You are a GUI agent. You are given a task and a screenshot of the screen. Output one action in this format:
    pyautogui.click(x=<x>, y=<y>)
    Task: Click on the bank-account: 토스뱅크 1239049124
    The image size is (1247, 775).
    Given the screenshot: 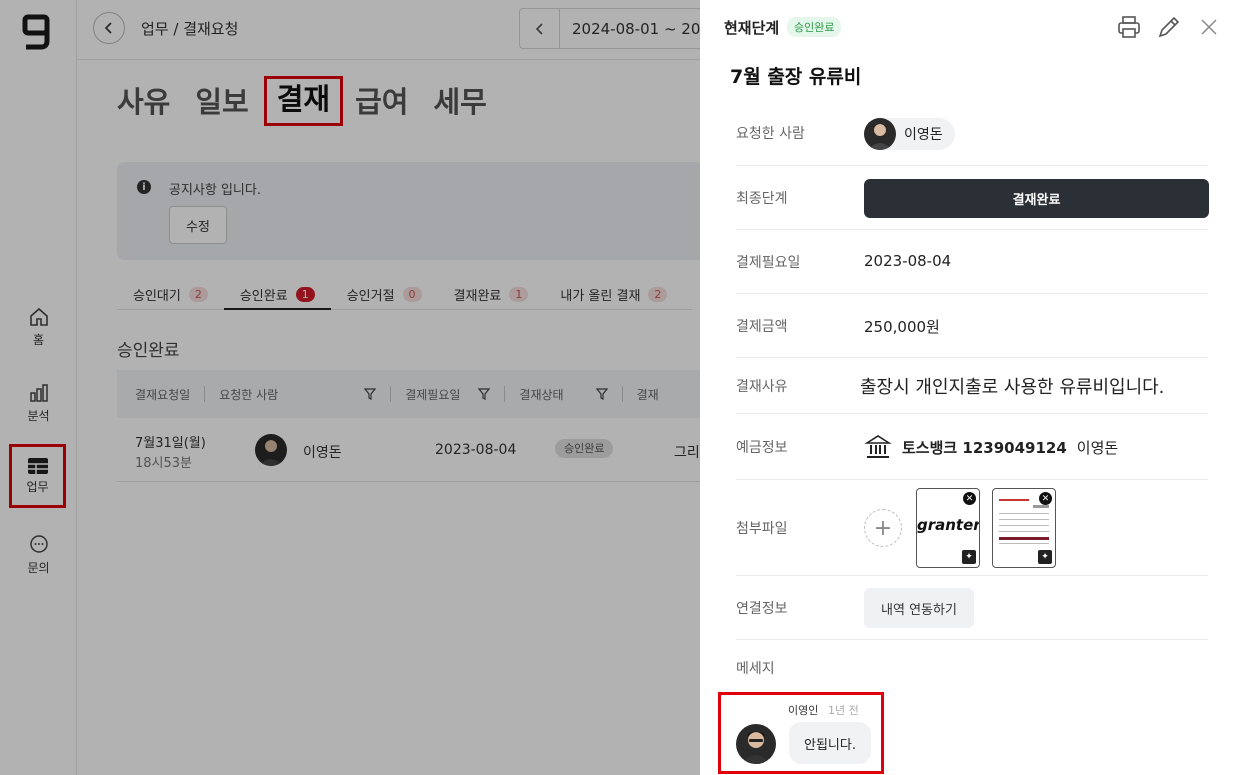 What is the action you would take?
    pyautogui.click(x=984, y=447)
    